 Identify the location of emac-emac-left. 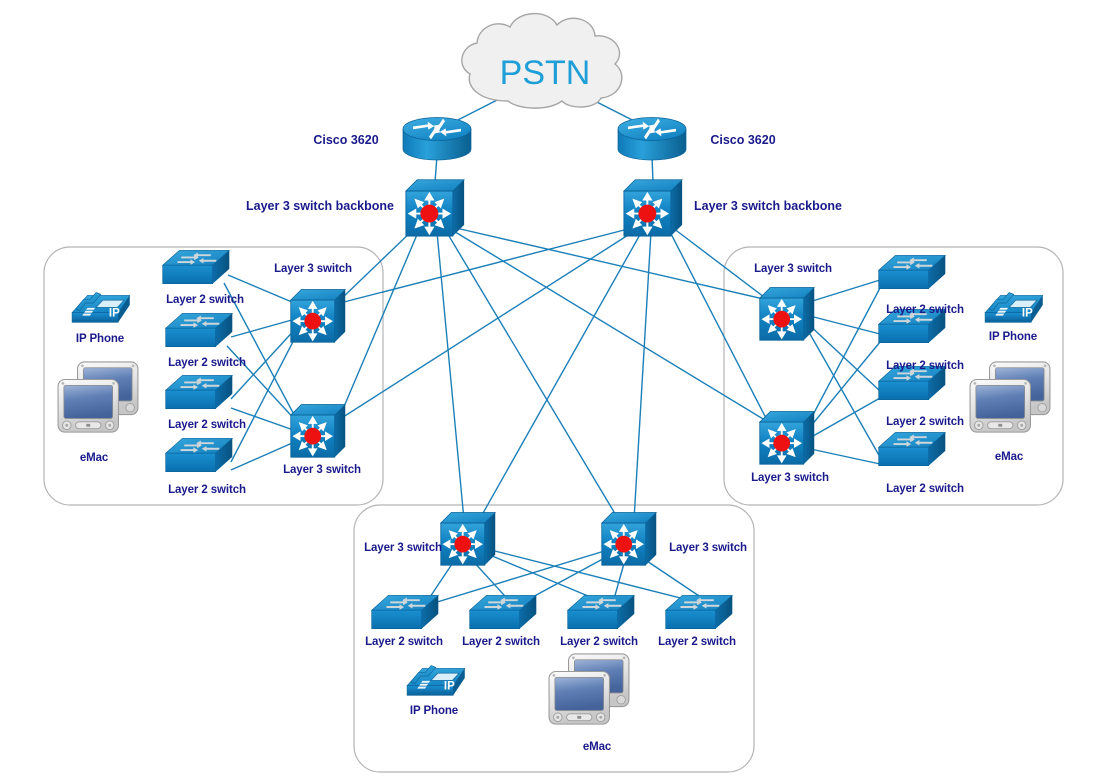
(98, 397).